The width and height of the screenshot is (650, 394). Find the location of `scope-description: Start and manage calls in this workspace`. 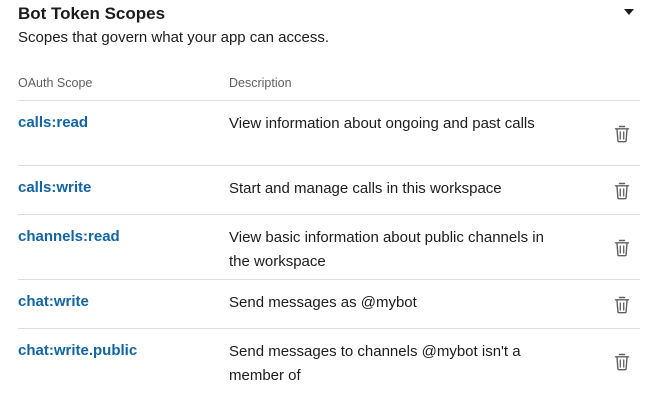

scope-description: Start and manage calls in this workspace is located at coordinates (365, 188).